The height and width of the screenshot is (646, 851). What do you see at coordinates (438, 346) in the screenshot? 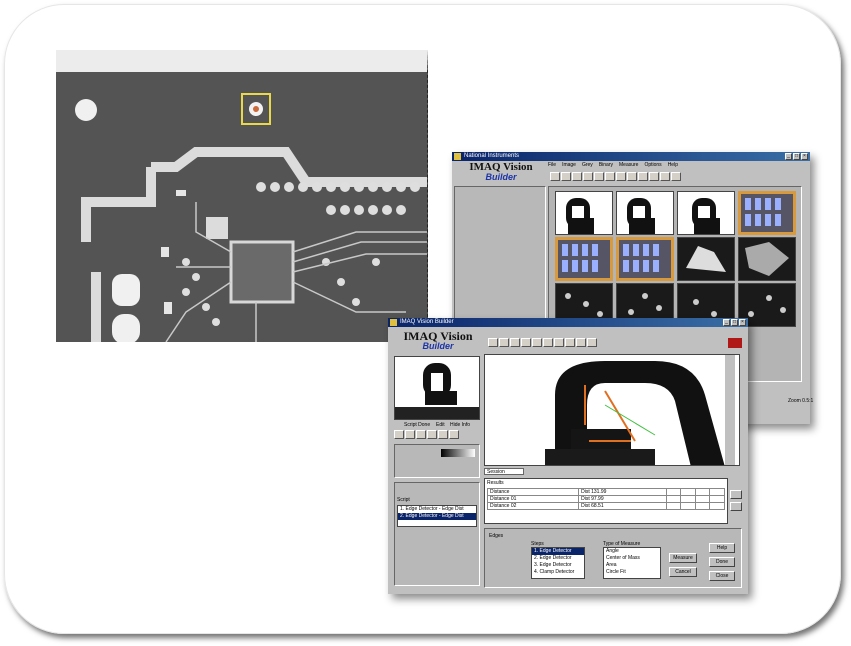
I see `logo-line2: Builder` at bounding box center [438, 346].